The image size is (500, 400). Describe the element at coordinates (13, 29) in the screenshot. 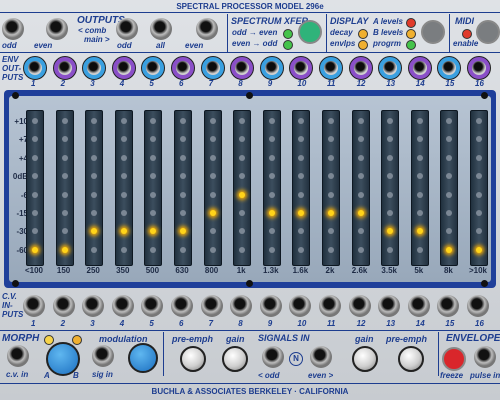

I see `output-comb-odd-jack` at that location.